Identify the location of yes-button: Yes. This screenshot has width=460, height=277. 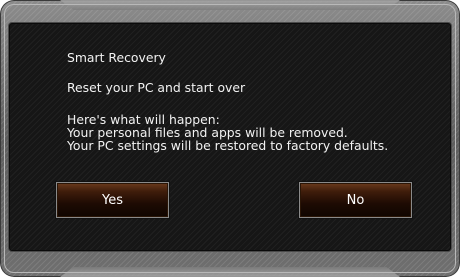
(112, 200).